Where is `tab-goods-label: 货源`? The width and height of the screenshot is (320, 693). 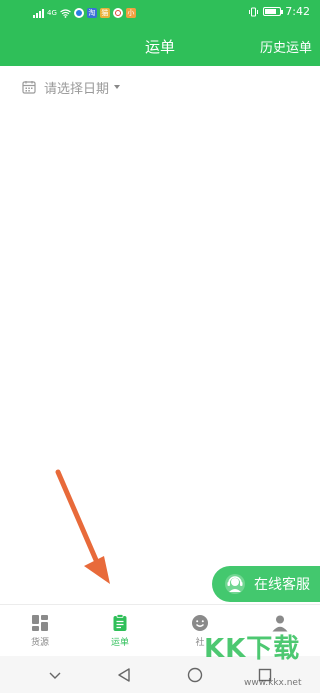
tab-goods-label: 货源 is located at coordinates (39, 643).